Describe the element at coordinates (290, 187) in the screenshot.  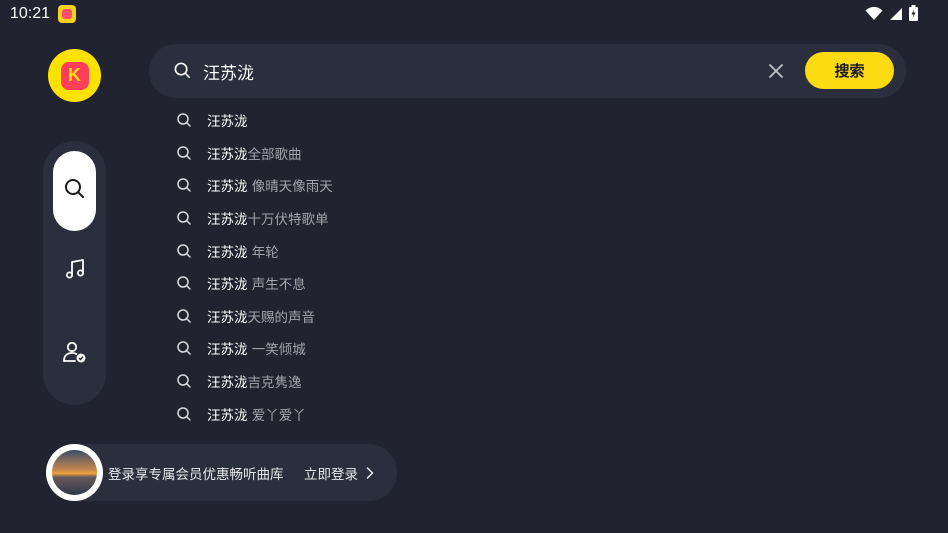
I see `suggestion-detail: 像晴天像雨天` at that location.